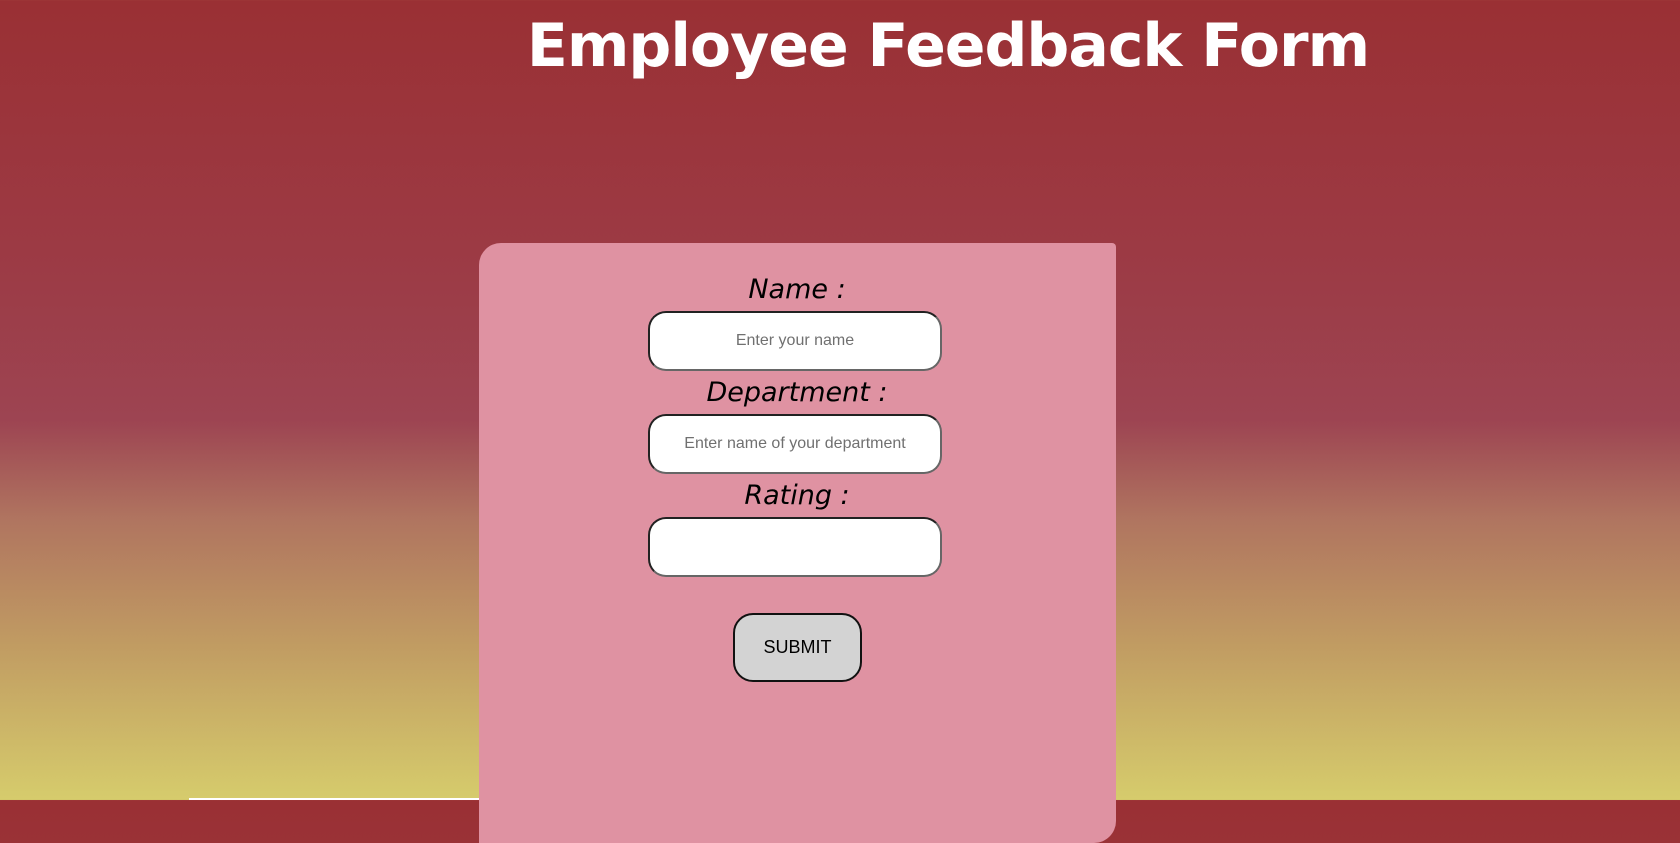 This screenshot has height=843, width=1680. I want to click on page-title: Employee Feedback Form, so click(948, 46).